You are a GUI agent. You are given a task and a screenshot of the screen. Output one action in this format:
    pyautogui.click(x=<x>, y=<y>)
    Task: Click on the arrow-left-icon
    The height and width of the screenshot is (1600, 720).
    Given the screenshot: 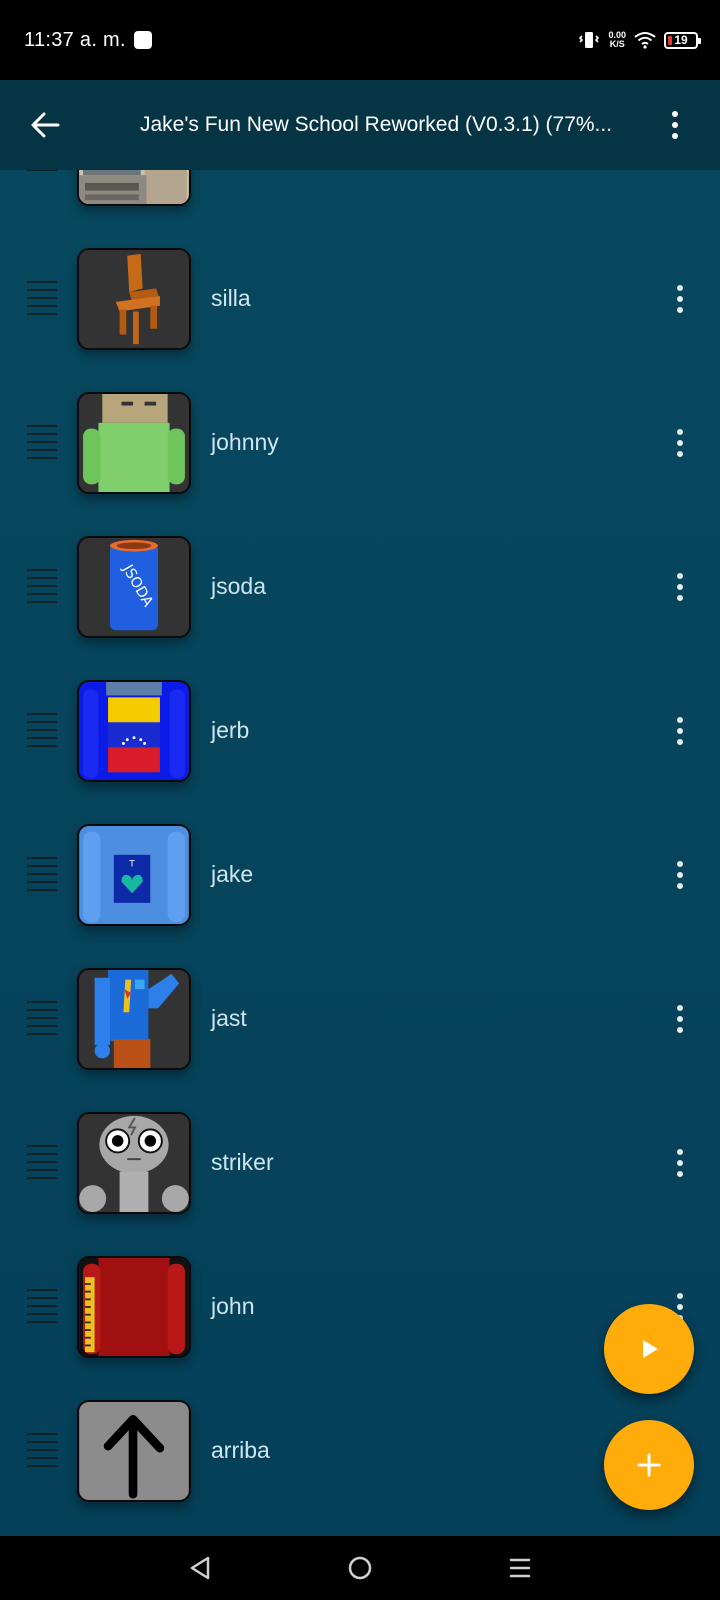 What is the action you would take?
    pyautogui.click(x=45, y=125)
    